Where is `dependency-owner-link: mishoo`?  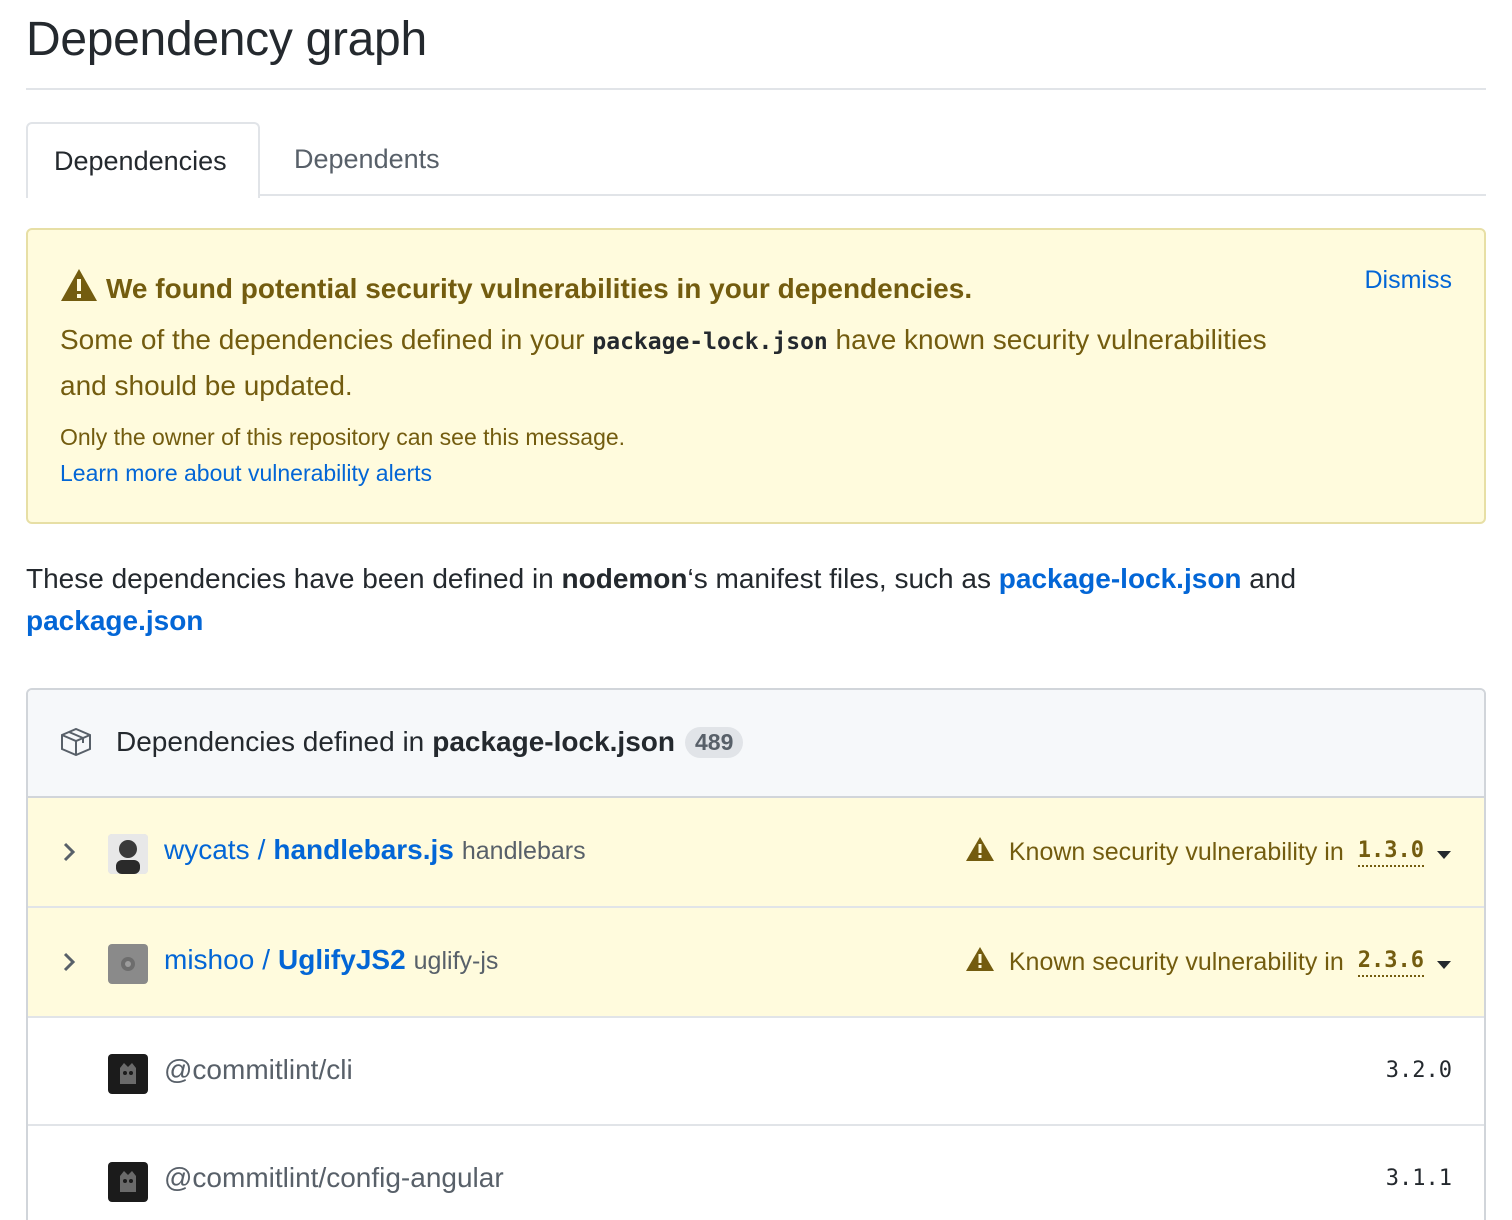
dependency-owner-link: mishoo is located at coordinates (209, 960).